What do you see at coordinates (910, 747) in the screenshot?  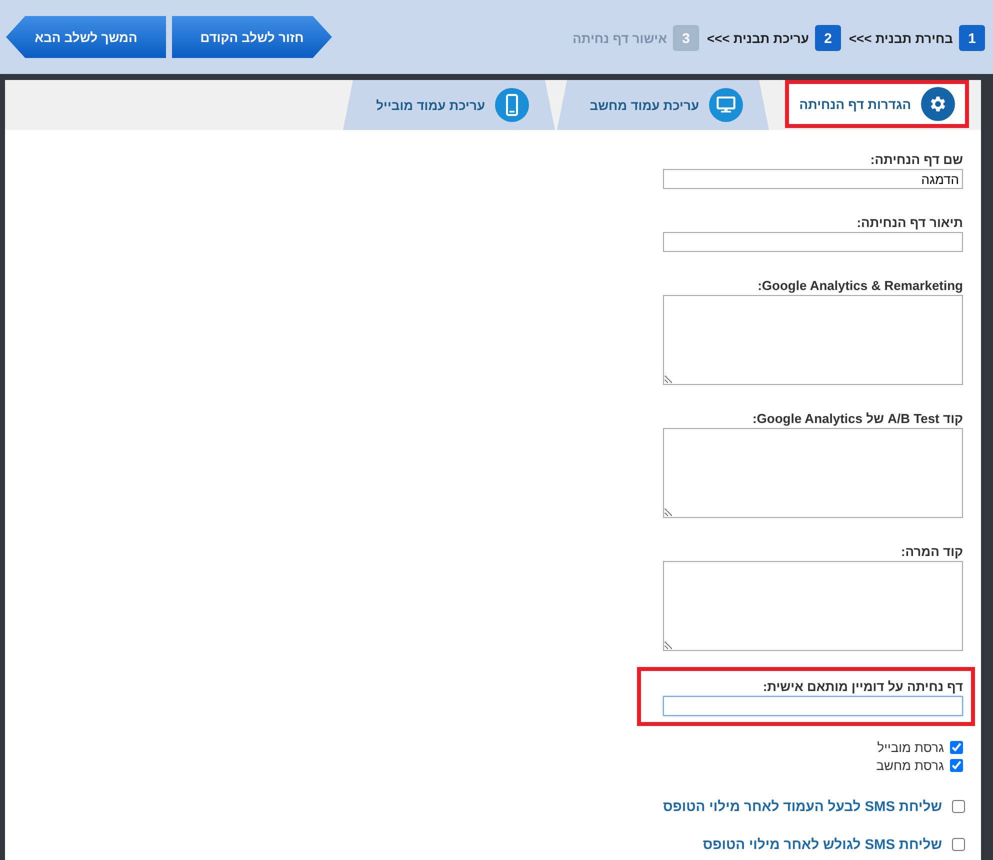 I see `checkbox-label: גרסת מובייל` at bounding box center [910, 747].